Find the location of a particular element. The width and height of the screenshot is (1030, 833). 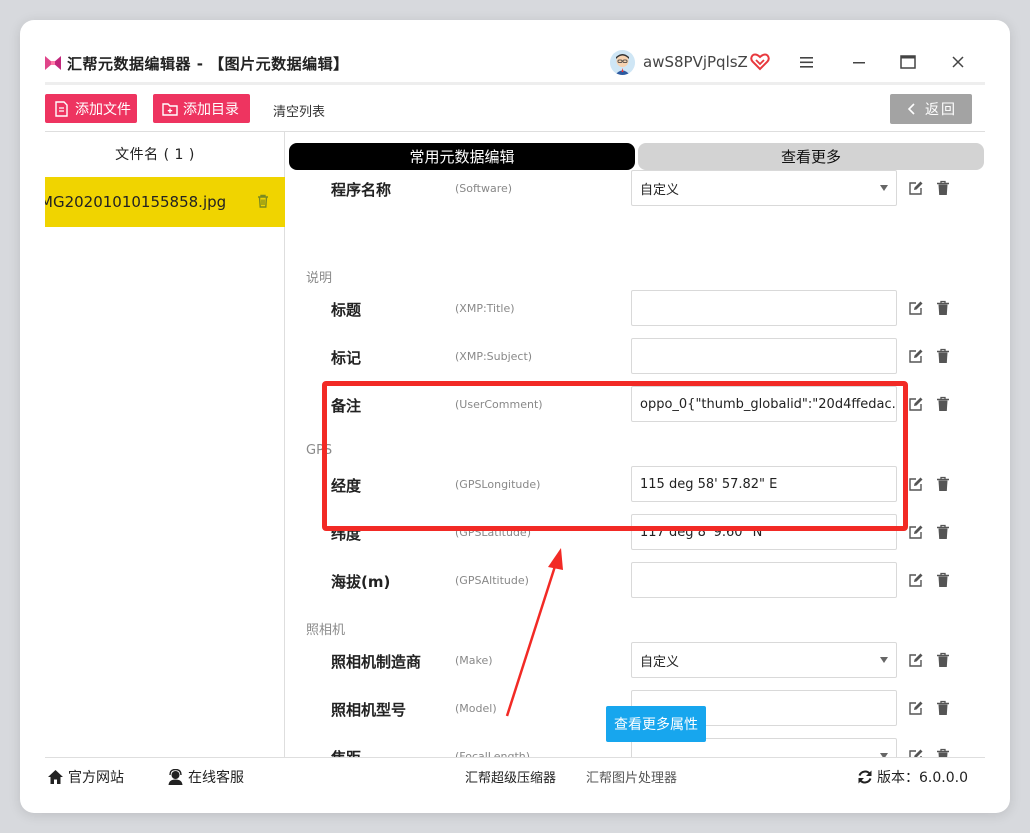

gps-highlight-box is located at coordinates (615, 456).